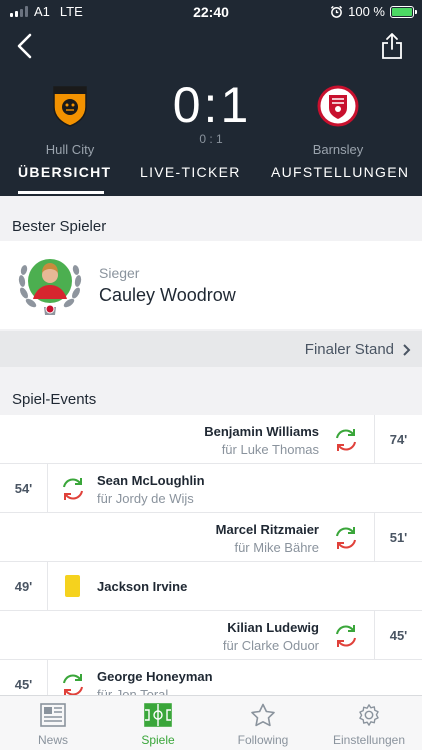 The image size is (422, 750). What do you see at coordinates (366, 11) in the screenshot?
I see `battery-percent: 100 %` at bounding box center [366, 11].